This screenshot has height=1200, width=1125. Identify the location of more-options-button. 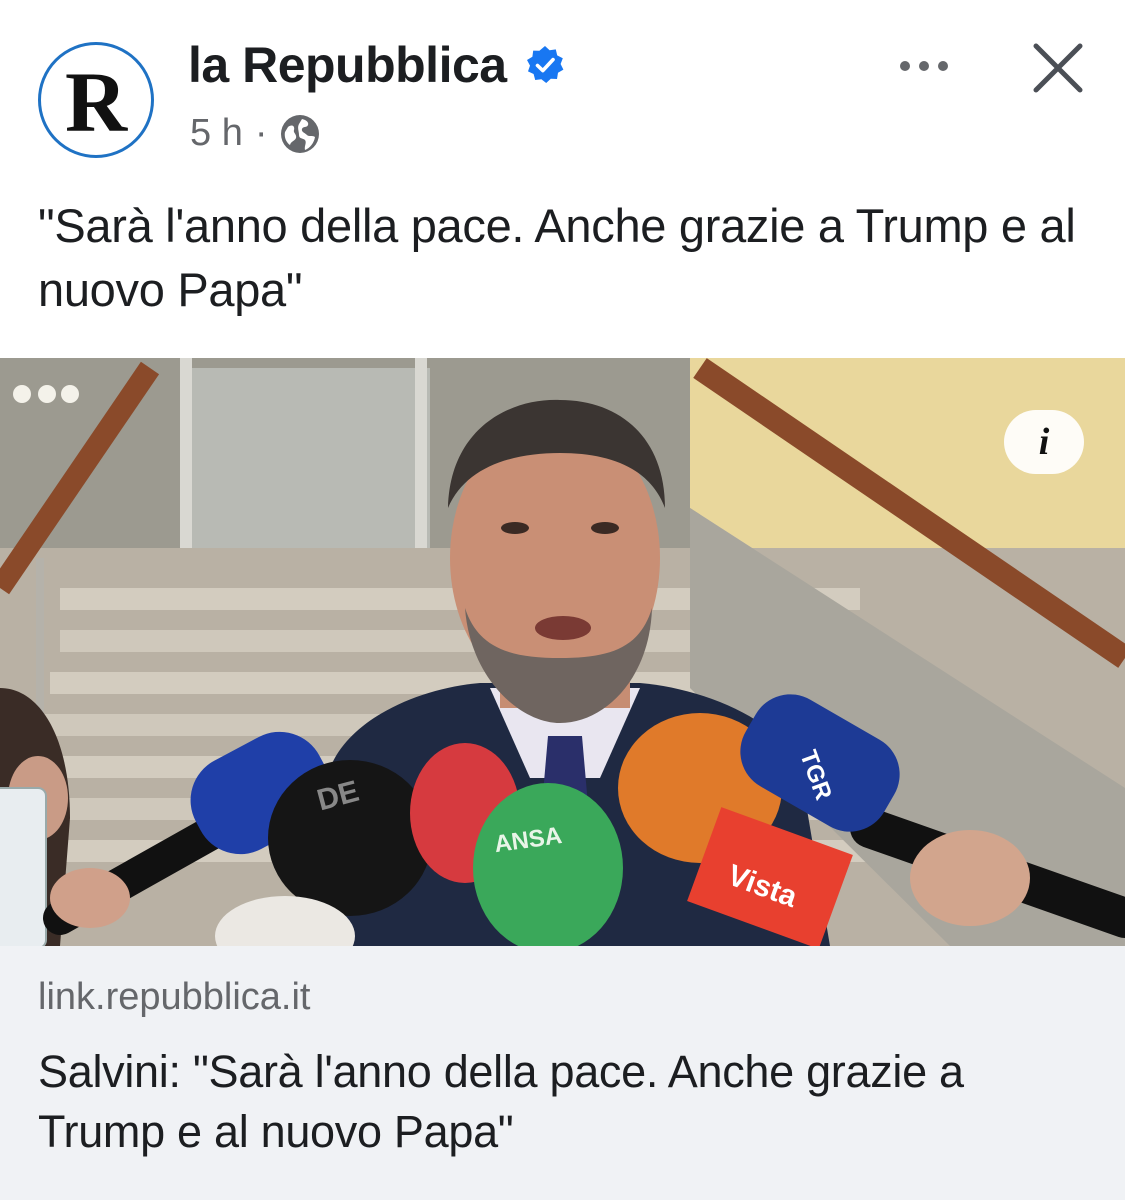
(924, 66).